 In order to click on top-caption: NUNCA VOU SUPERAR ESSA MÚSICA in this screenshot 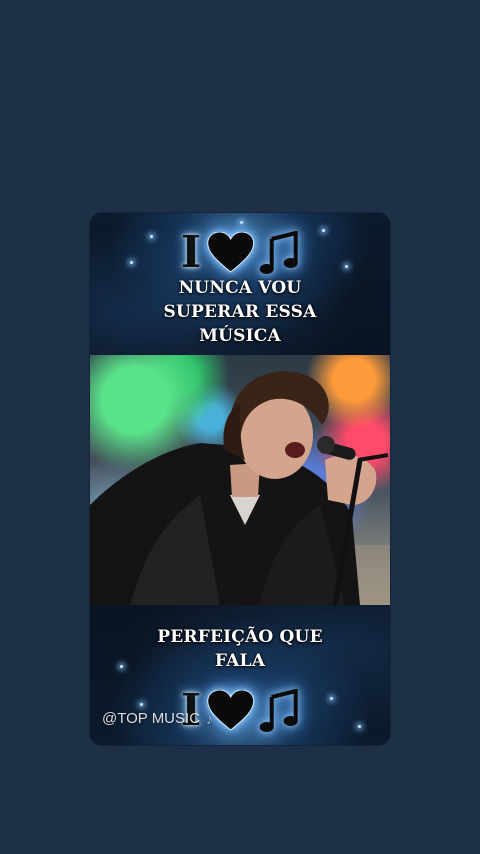, I will do `click(240, 312)`.